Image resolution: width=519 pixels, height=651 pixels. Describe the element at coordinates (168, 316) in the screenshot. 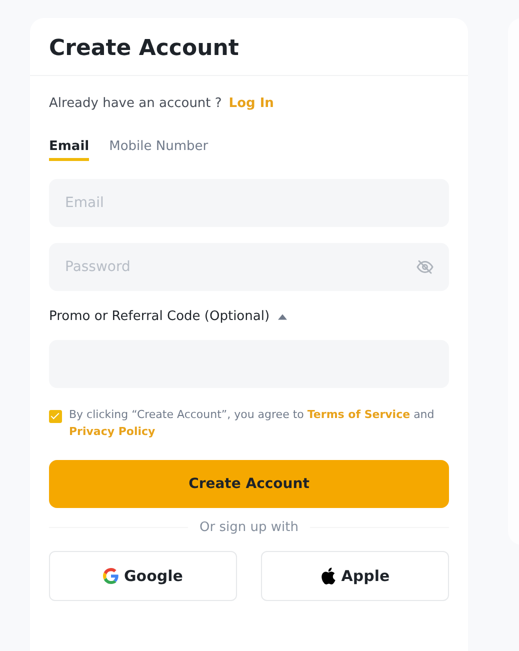

I see `promo-code-toggle: Promo or Referral Code (Optional)` at that location.